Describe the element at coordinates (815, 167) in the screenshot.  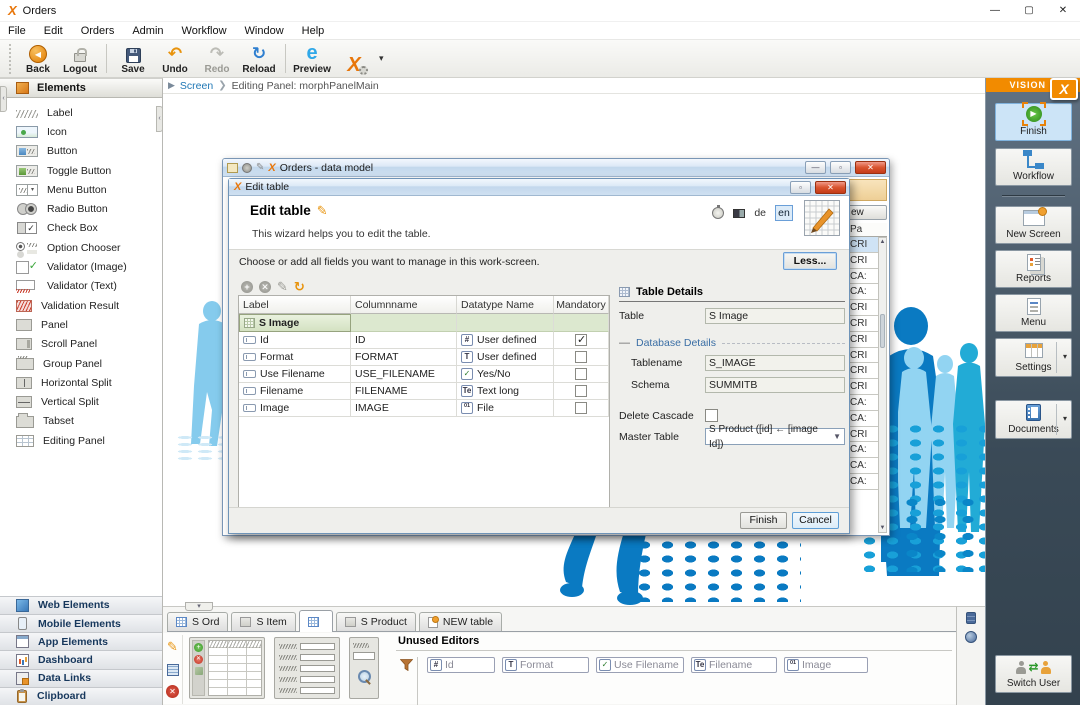
I see `data-model-minimize-button: —` at that location.